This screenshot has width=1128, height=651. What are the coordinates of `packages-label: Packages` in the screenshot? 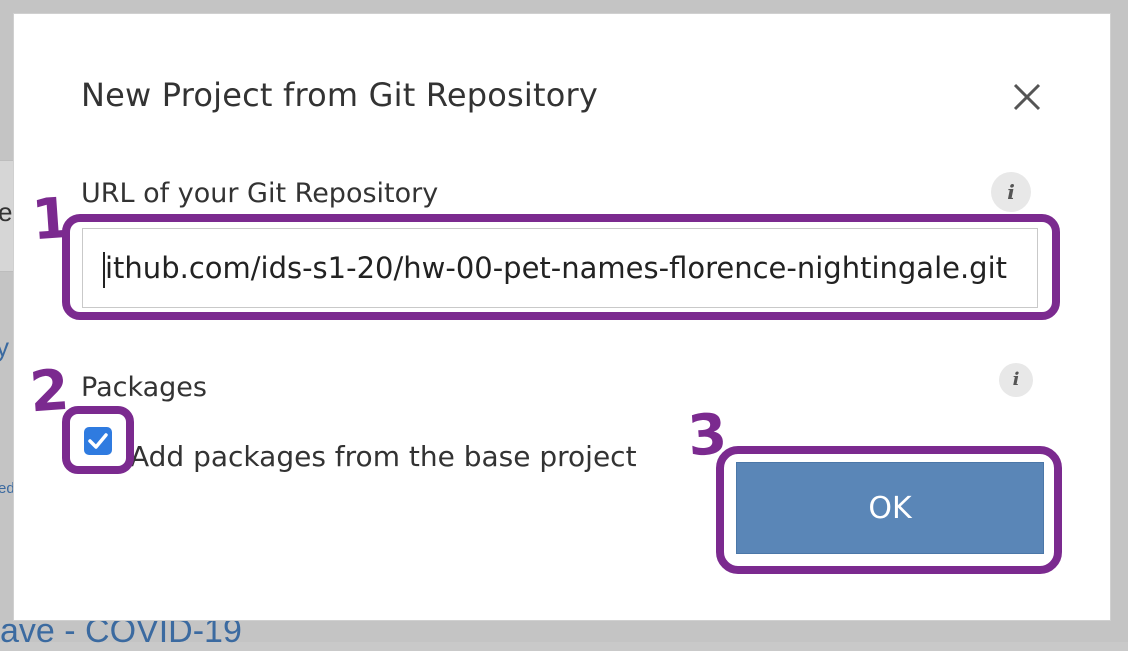 It's located at (144, 387).